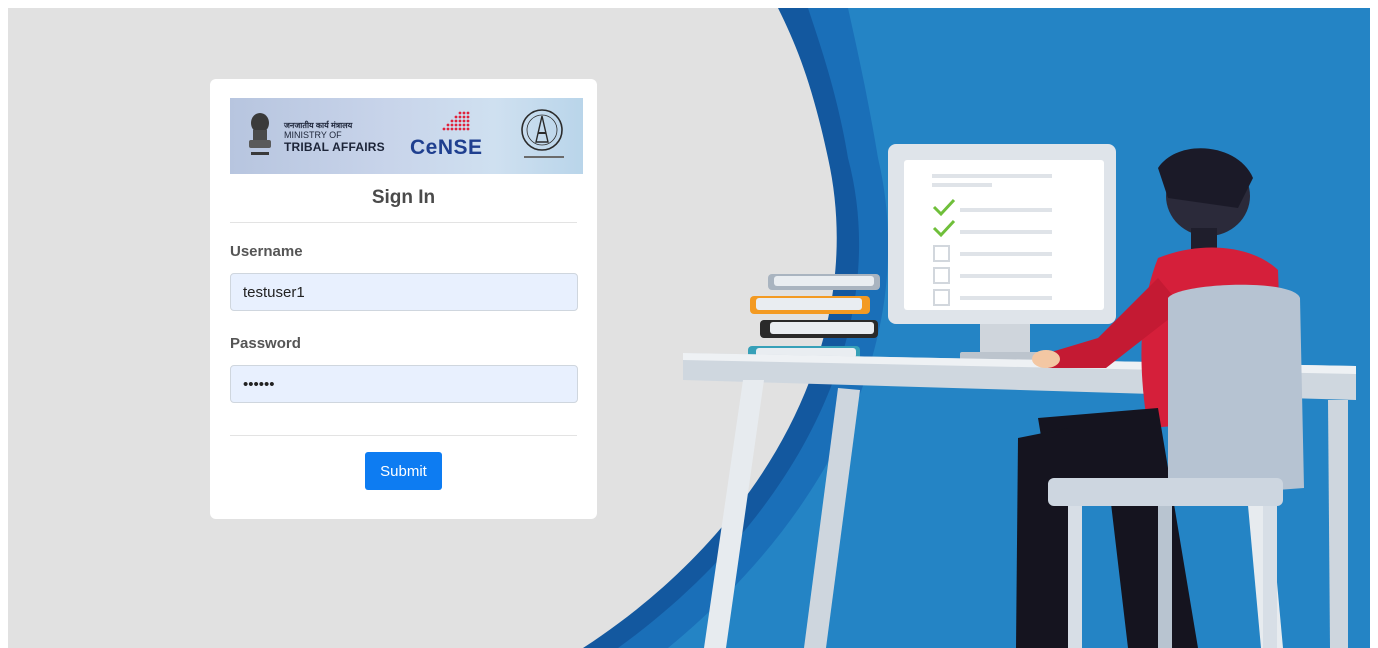 Image resolution: width=1378 pixels, height=648 pixels. I want to click on submit-button: Submit, so click(403, 471).